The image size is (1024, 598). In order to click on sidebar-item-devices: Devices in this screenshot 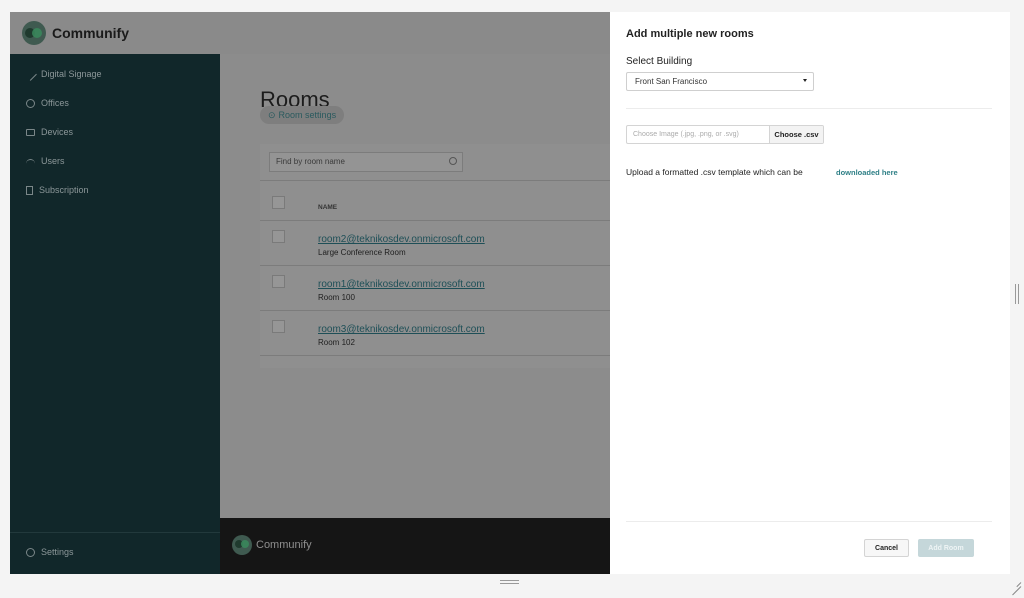, I will do `click(49, 132)`.